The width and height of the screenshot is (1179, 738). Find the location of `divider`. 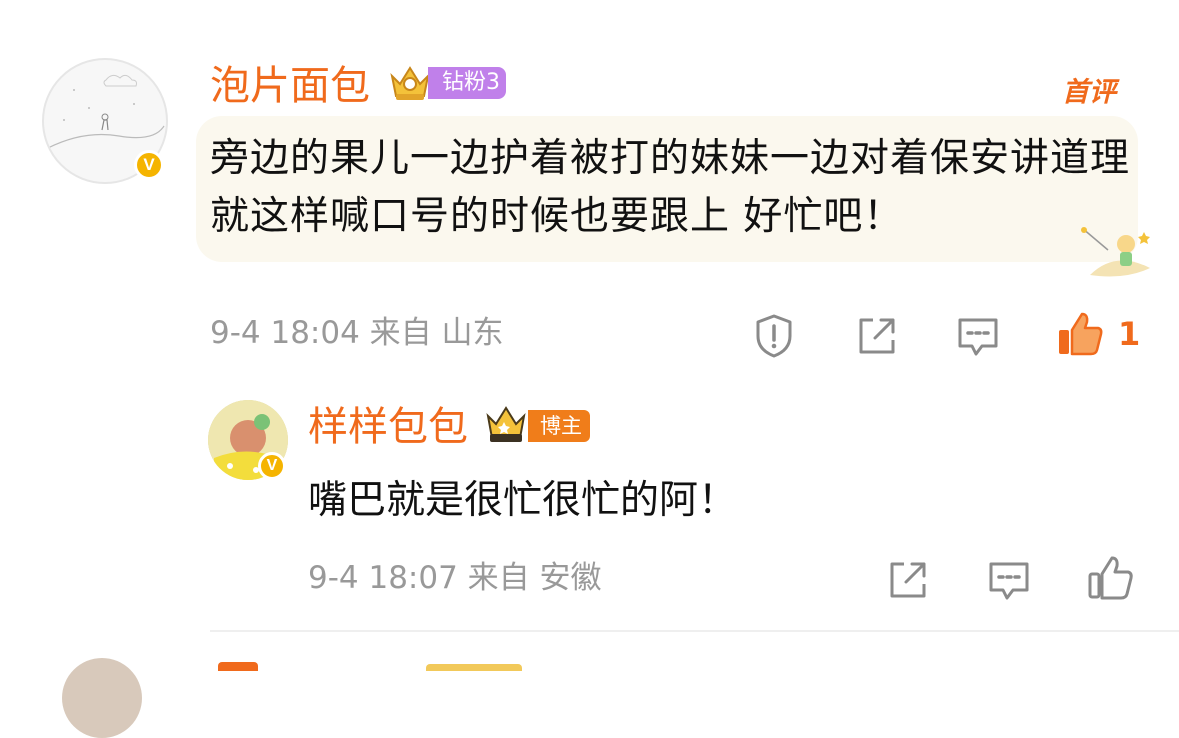

divider is located at coordinates (694, 631).